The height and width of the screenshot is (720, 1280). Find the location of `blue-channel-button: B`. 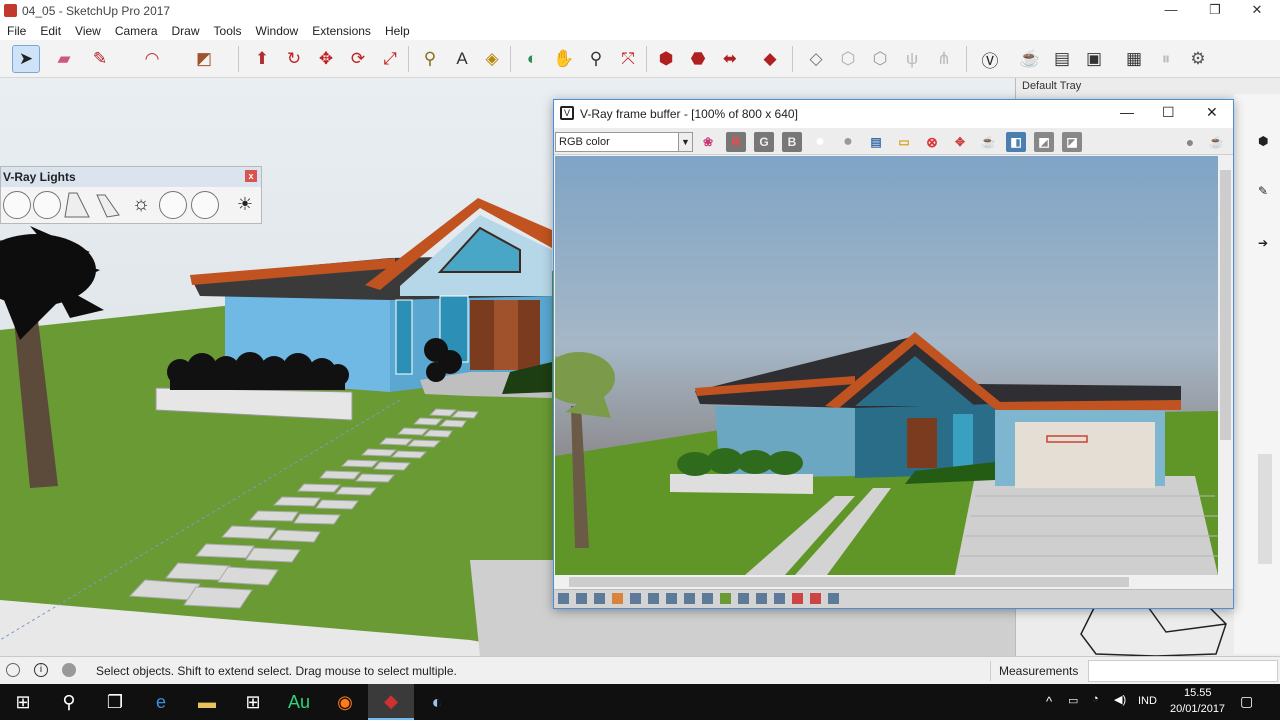

blue-channel-button: B is located at coordinates (792, 142).